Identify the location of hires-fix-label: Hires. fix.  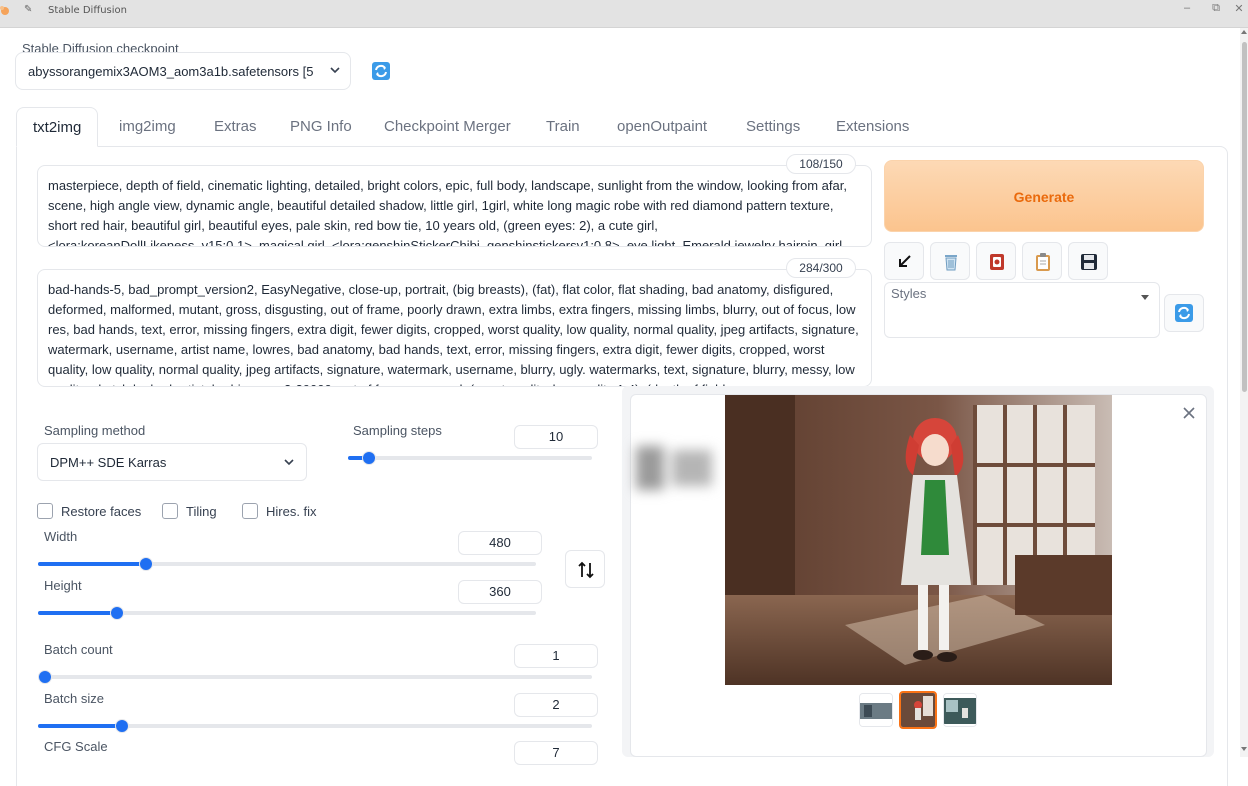
(291, 511).